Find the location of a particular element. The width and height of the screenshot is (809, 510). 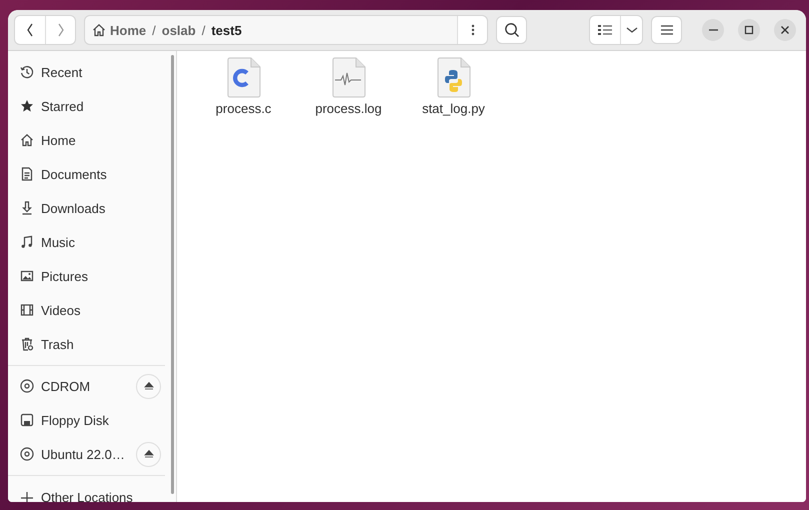

path-crumb: oslab is located at coordinates (179, 30).